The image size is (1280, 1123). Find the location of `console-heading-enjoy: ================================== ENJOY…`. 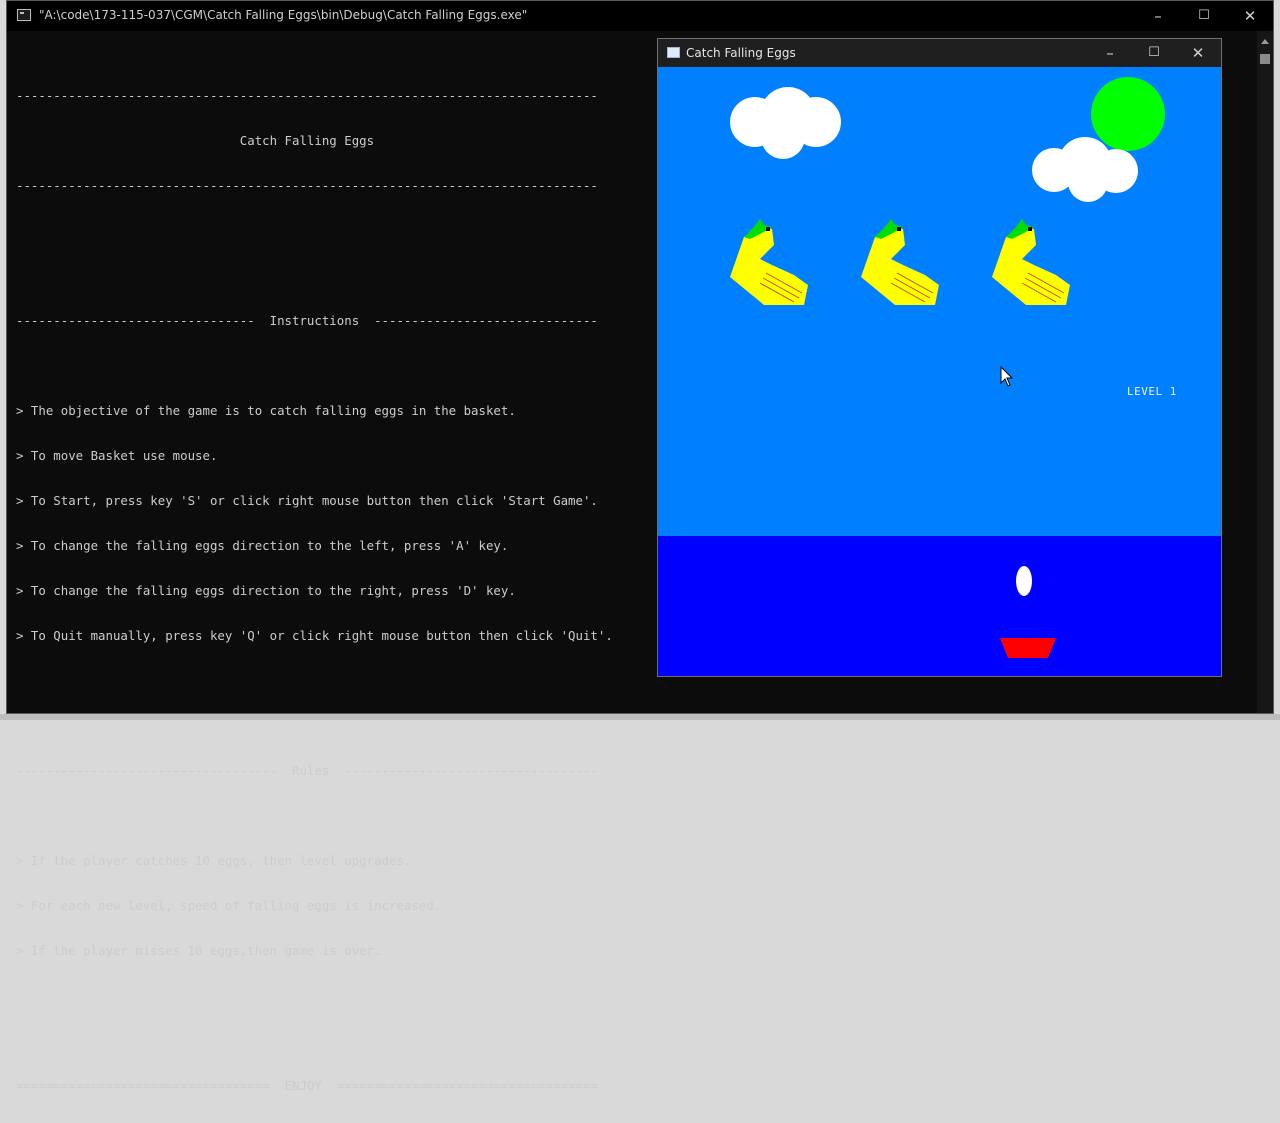

console-heading-enjoy: ================================== ENJOY… is located at coordinates (307, 1085).